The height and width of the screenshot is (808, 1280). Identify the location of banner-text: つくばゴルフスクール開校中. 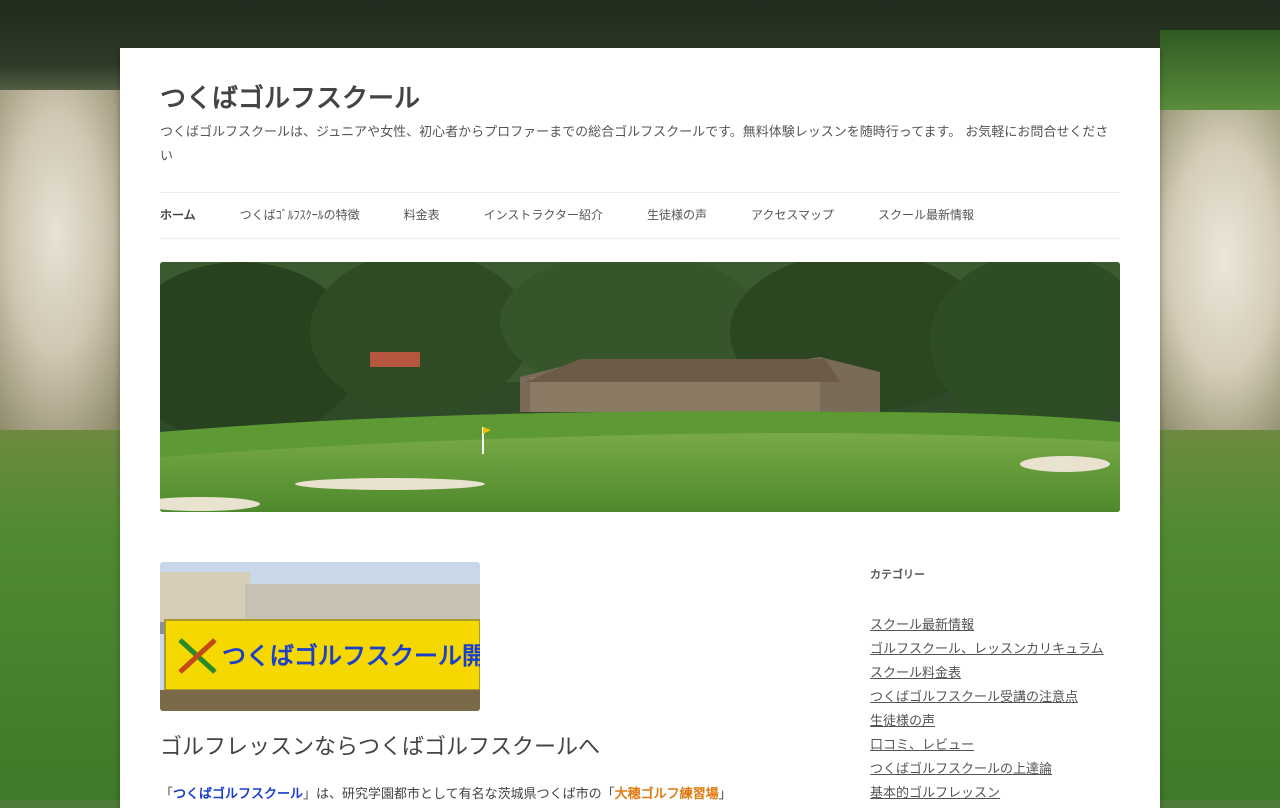
(351, 656).